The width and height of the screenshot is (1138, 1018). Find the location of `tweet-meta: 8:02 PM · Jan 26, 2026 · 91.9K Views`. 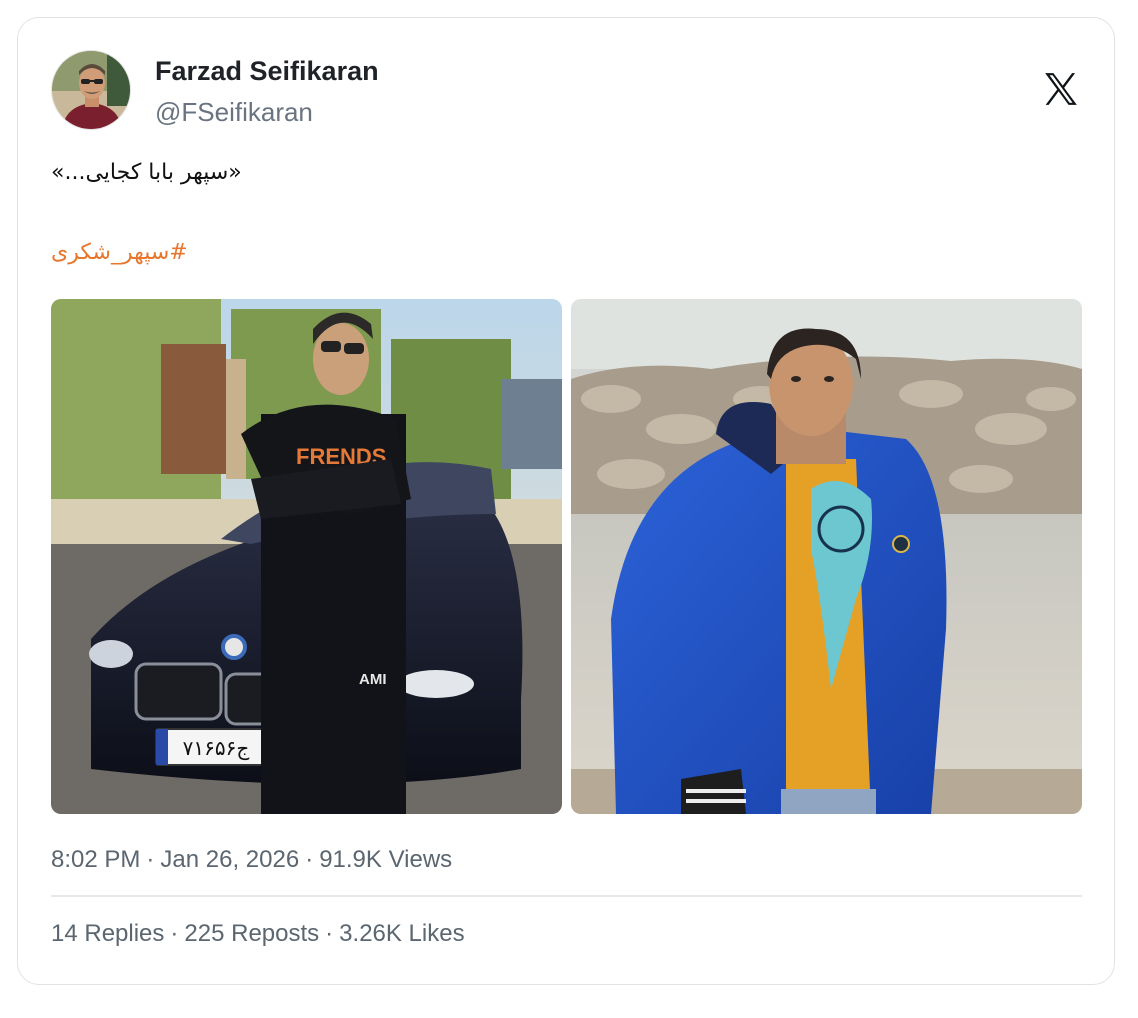

tweet-meta: 8:02 PM · Jan 26, 2026 · 91.9K Views is located at coordinates (251, 860).